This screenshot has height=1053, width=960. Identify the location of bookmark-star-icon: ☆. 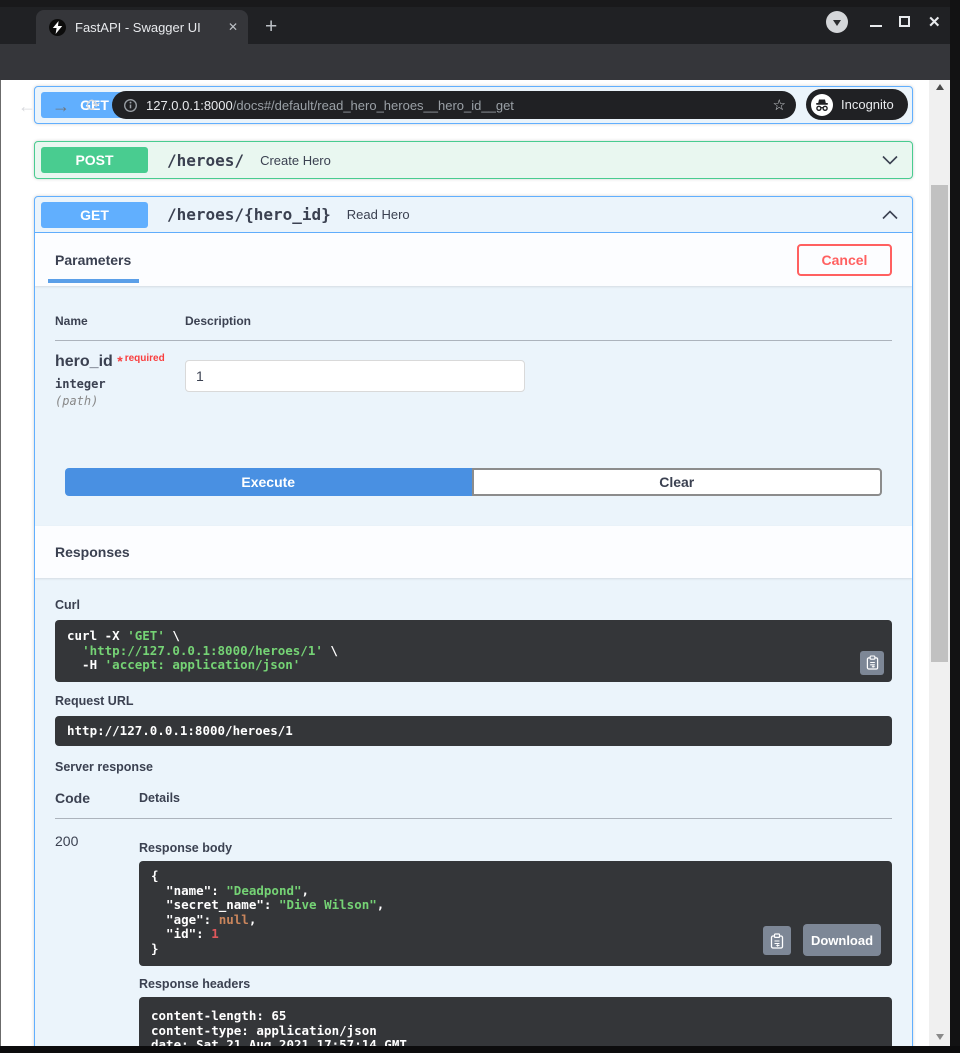
(779, 105).